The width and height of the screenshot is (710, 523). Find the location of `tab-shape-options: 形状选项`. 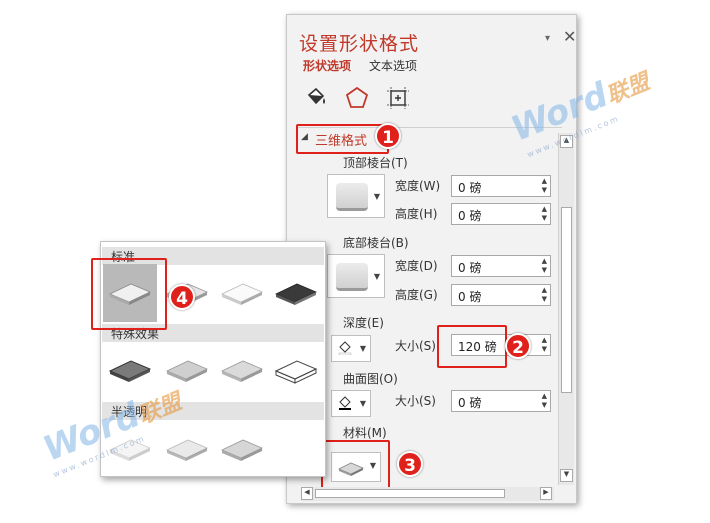

tab-shape-options: 形状选项 is located at coordinates (327, 65).